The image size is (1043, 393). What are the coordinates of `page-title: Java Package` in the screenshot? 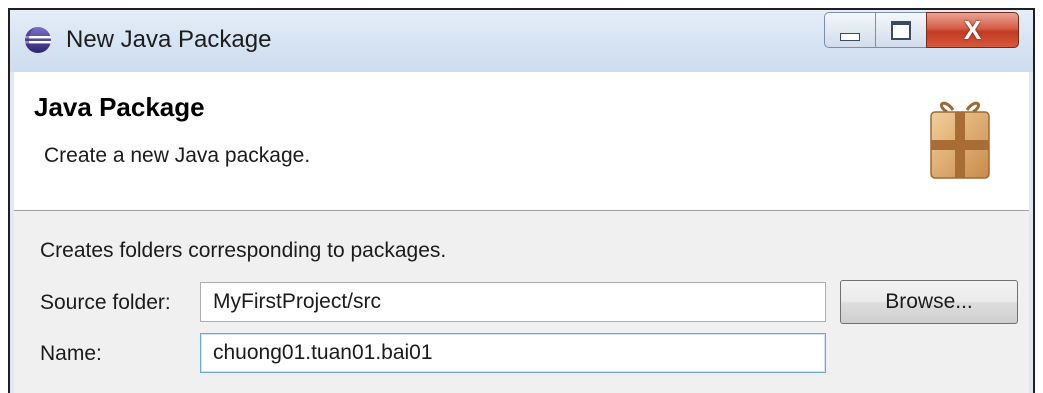 It's located at (119, 107).